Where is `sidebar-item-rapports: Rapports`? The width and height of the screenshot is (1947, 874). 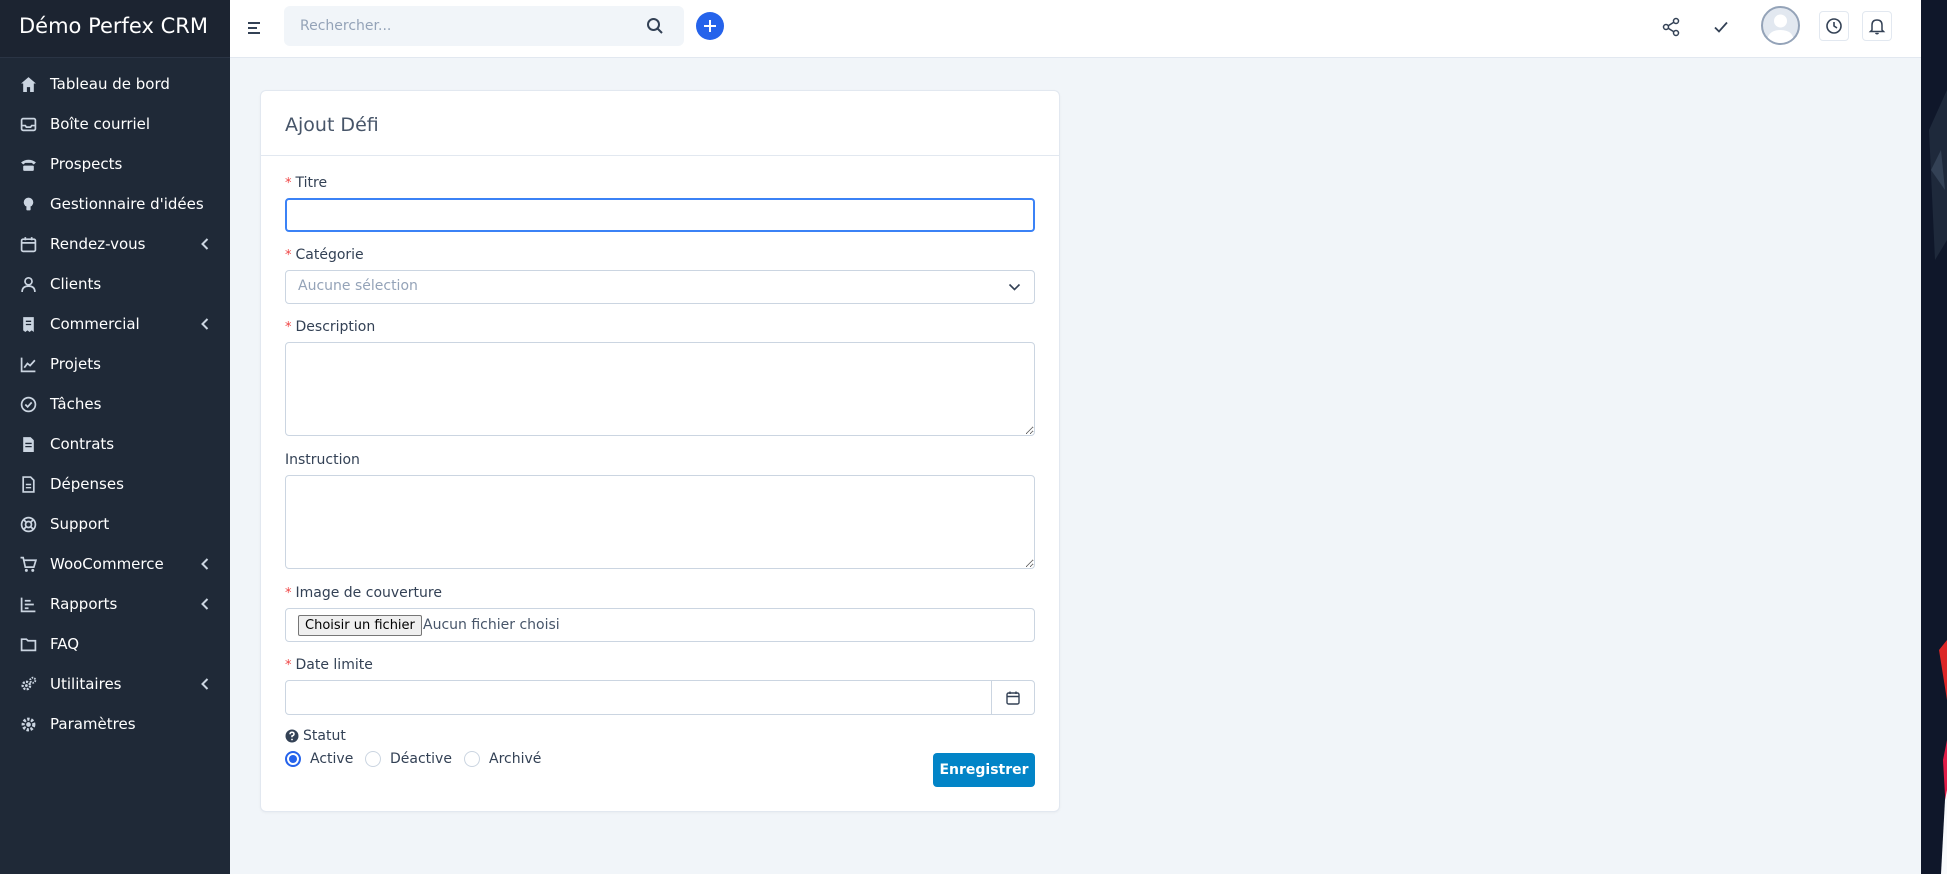 sidebar-item-rapports: Rapports is located at coordinates (115, 604).